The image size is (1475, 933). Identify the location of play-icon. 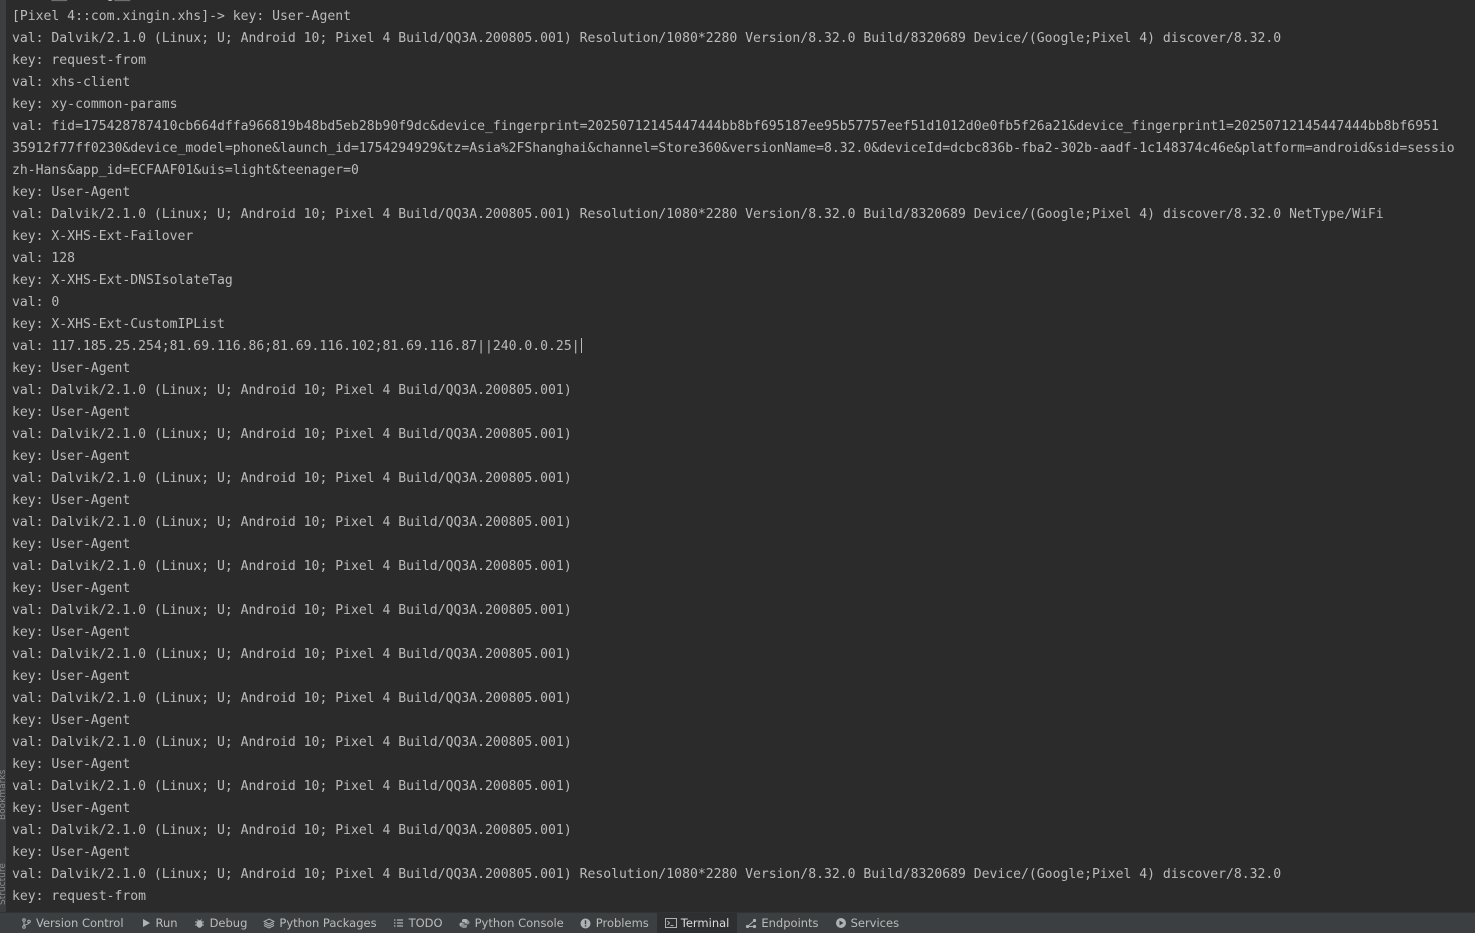
(146, 923).